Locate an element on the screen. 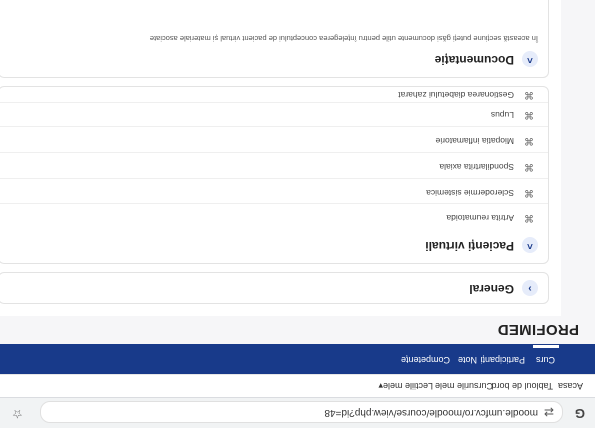 This screenshot has height=428, width=595. item-label: Miopatia inflamatorie is located at coordinates (474, 140).